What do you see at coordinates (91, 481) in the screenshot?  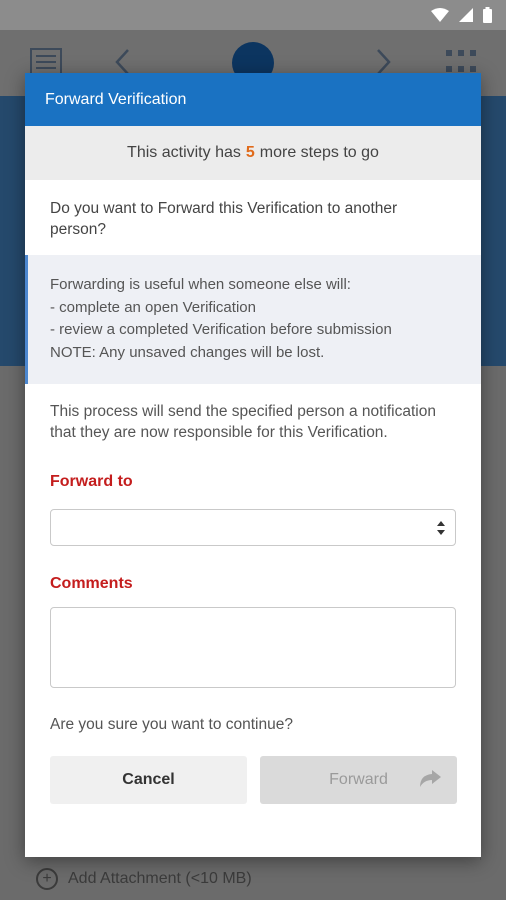 I see `forward-to-label: Forward to` at bounding box center [91, 481].